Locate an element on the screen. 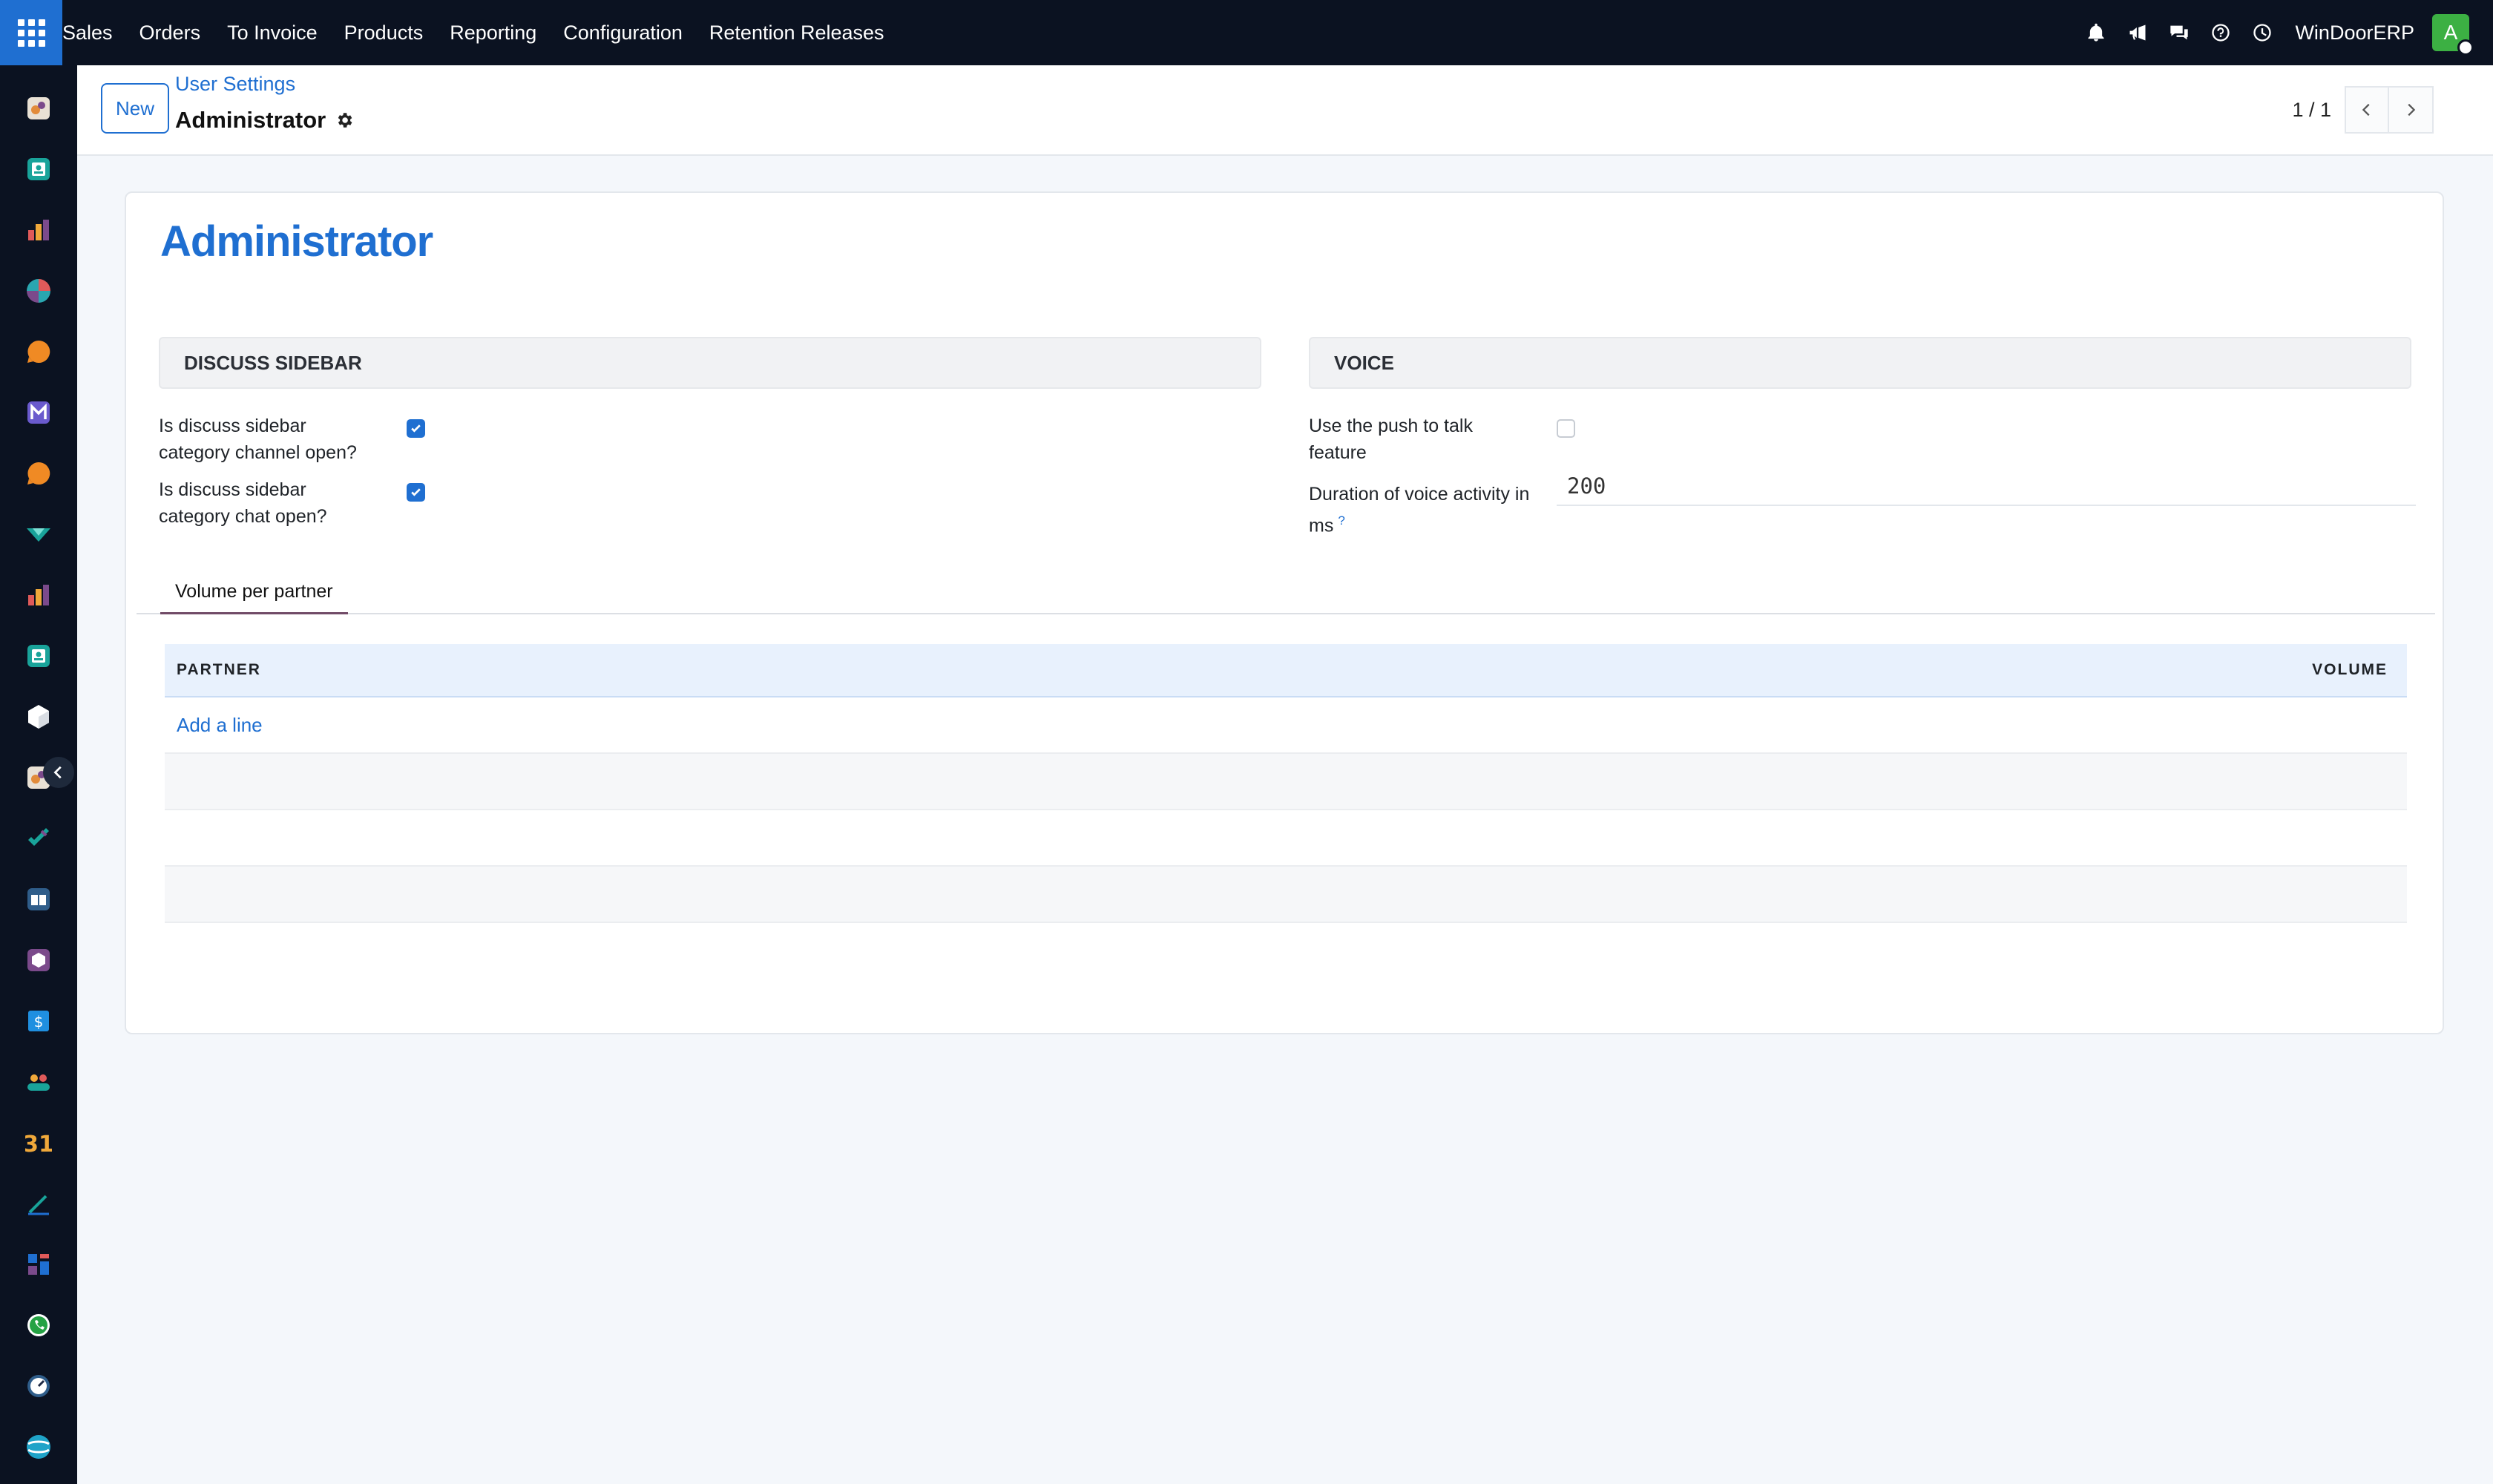 The image size is (2493, 1484). column-partner: PARTNER is located at coordinates (219, 670).